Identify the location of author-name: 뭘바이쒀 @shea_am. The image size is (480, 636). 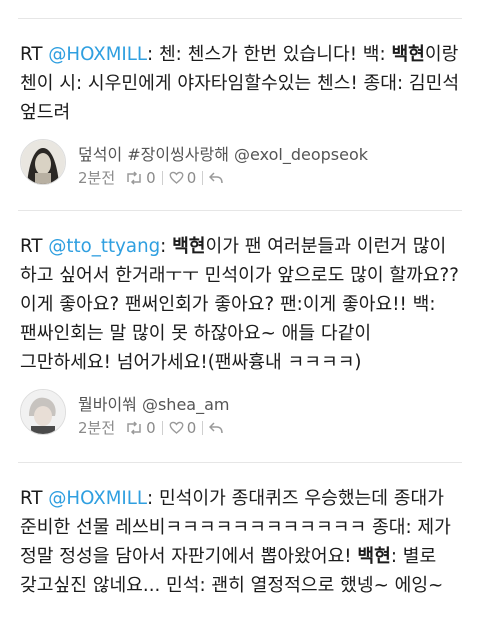
(153, 403).